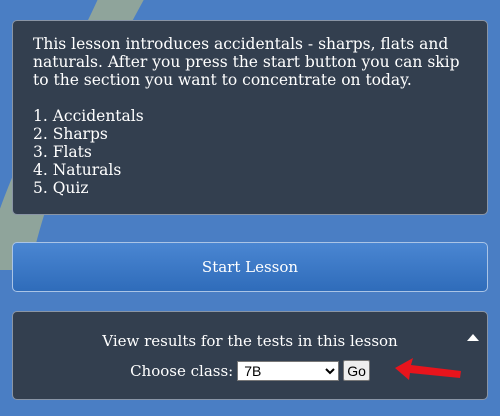 The height and width of the screenshot is (416, 500). I want to click on section-item: 4. Naturals, so click(77, 170).